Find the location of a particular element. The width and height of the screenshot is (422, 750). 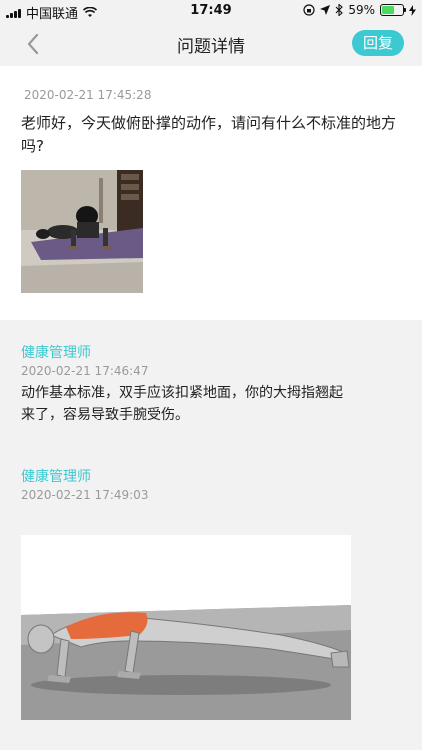

orientation-lock-icon is located at coordinates (309, 10).